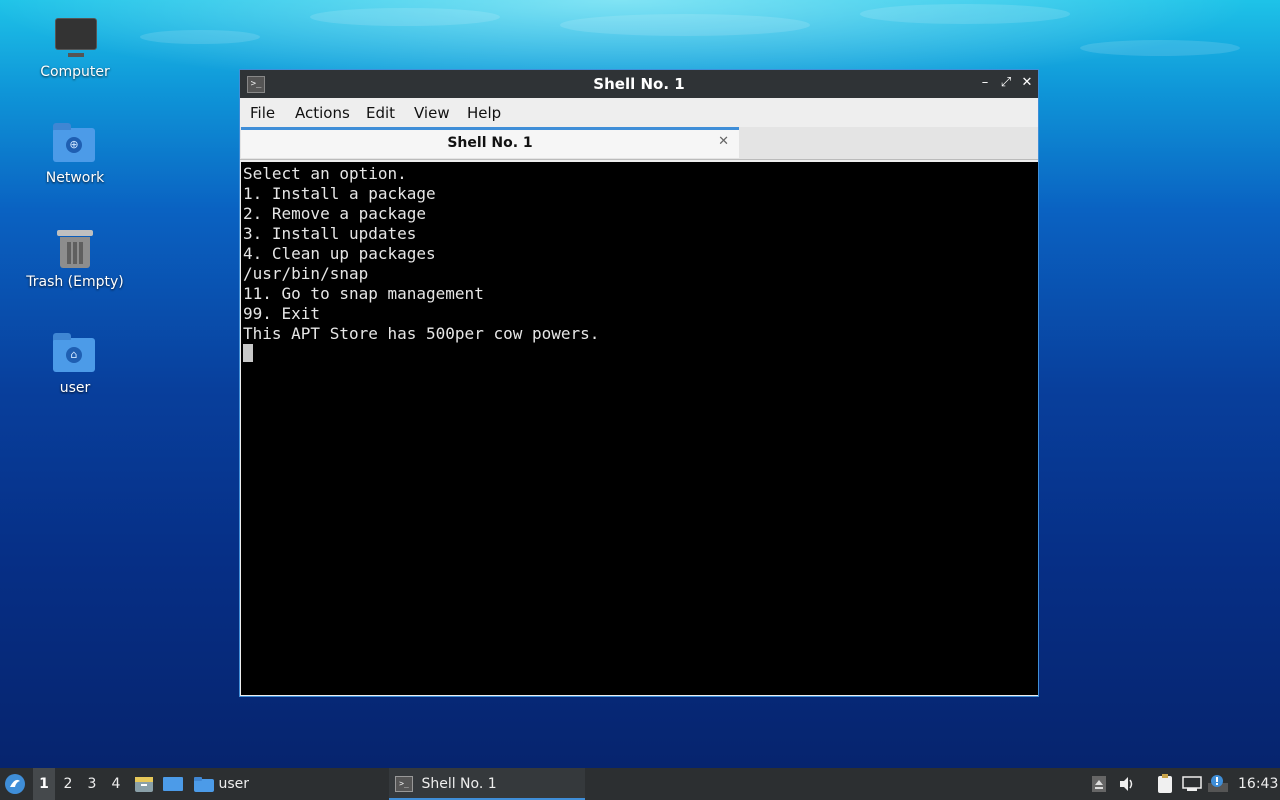 Image resolution: width=1280 pixels, height=800 pixels. I want to click on network-icon, so click(1193, 784).